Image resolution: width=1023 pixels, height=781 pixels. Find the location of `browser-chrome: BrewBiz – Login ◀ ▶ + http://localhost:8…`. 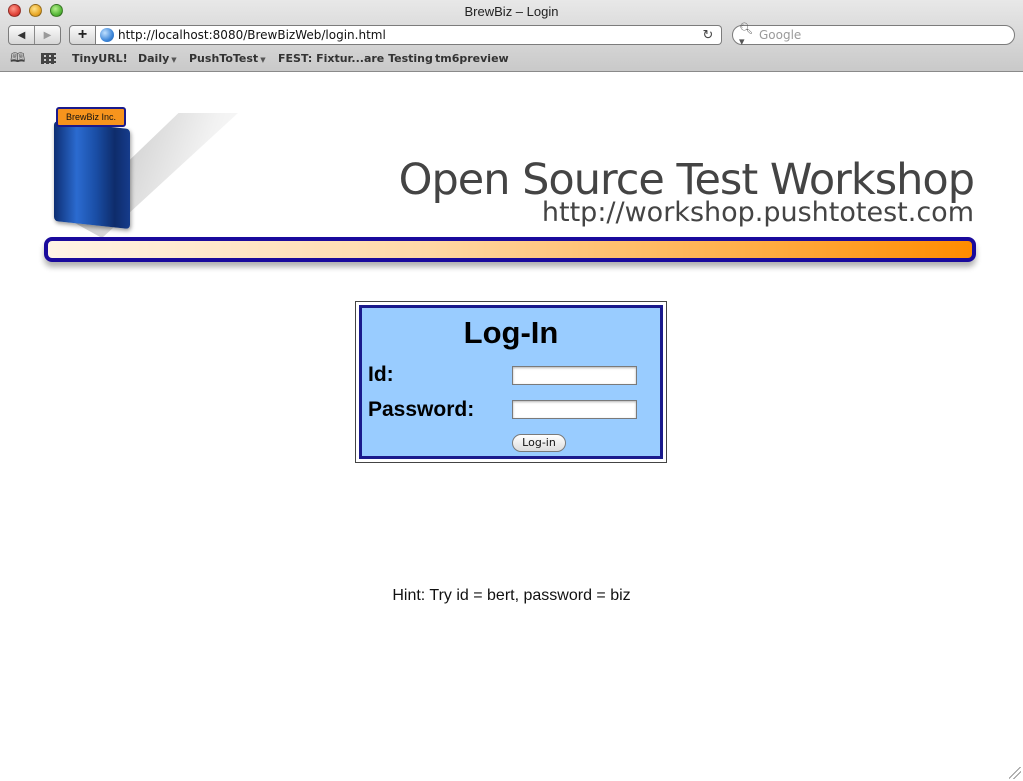

browser-chrome: BrewBiz – Login ◀ ▶ + http://localhost:8… is located at coordinates (511, 36).